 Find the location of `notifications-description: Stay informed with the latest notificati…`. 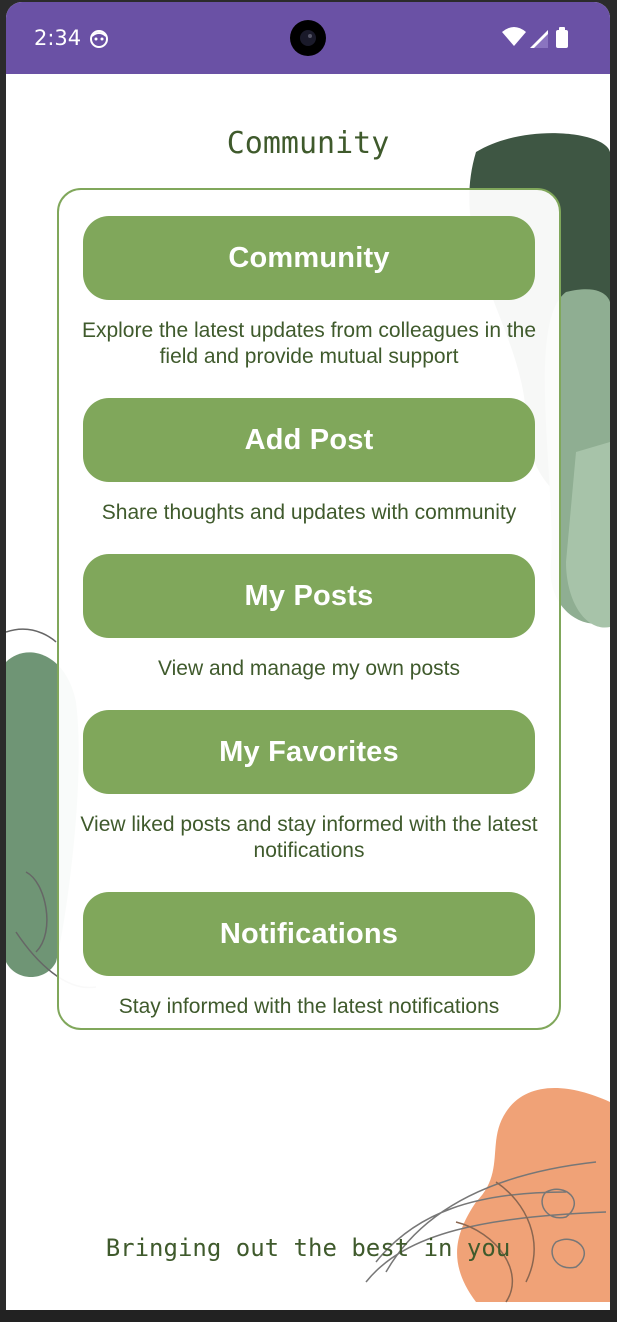

notifications-description: Stay informed with the latest notificati… is located at coordinates (309, 1006).